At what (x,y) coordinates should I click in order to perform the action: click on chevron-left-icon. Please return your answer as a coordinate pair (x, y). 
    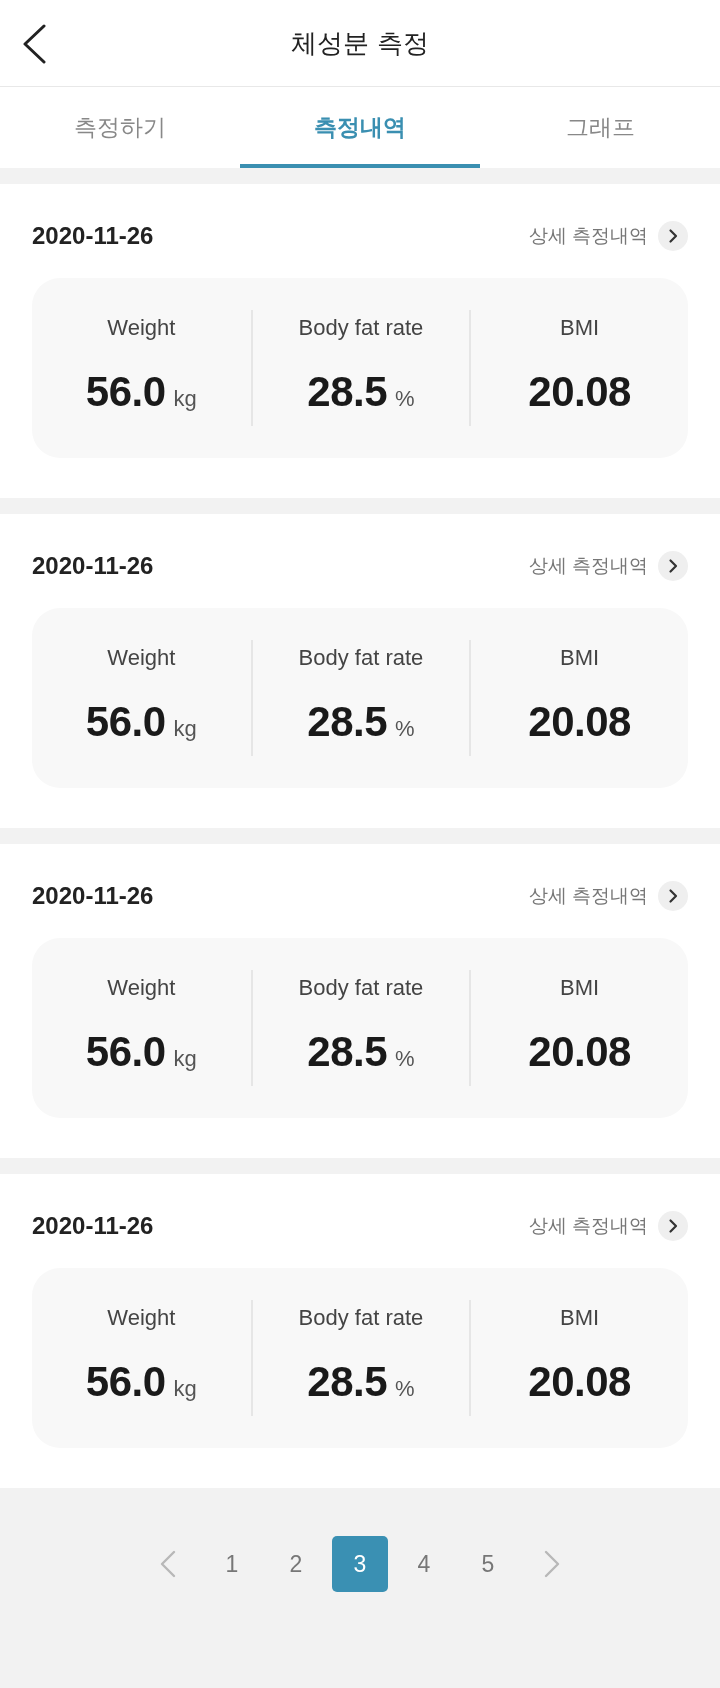
    Looking at the image, I should click on (168, 1564).